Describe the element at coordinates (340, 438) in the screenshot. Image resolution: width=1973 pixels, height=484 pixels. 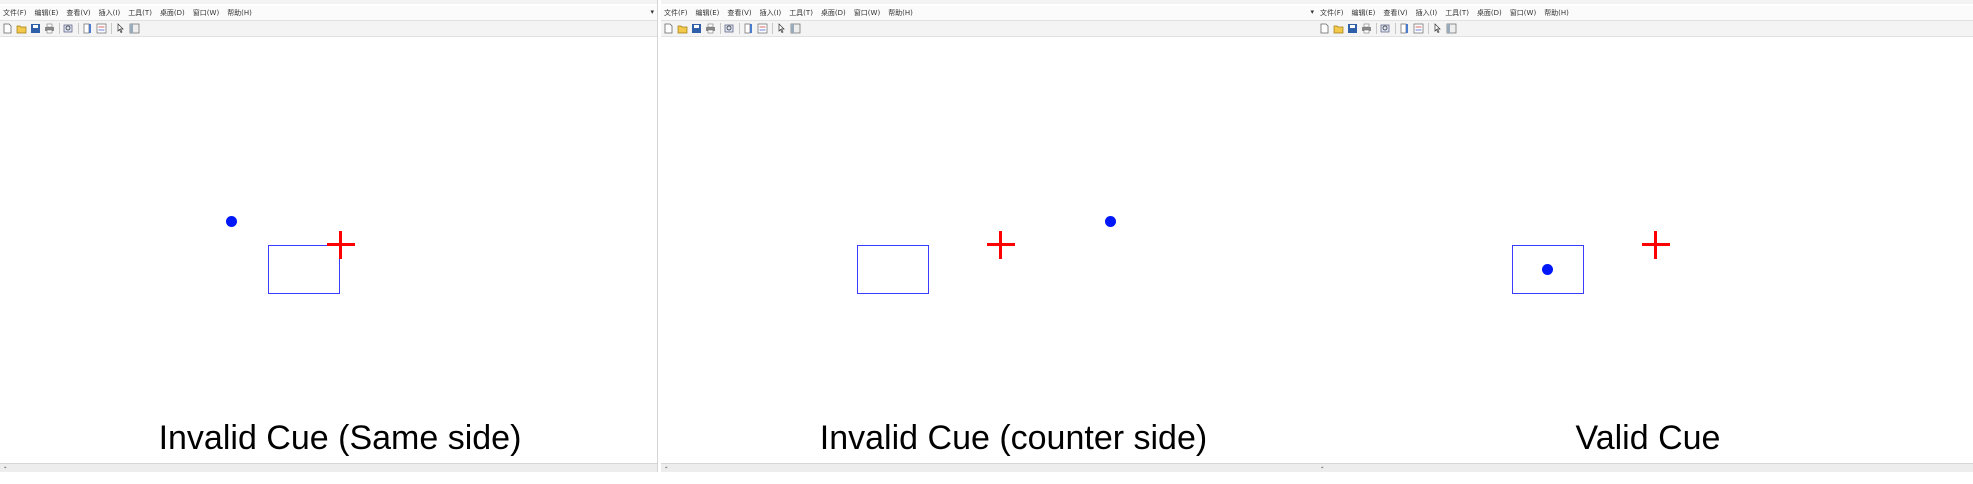
I see `panel-caption: Invalid Cue (Same side)` at that location.